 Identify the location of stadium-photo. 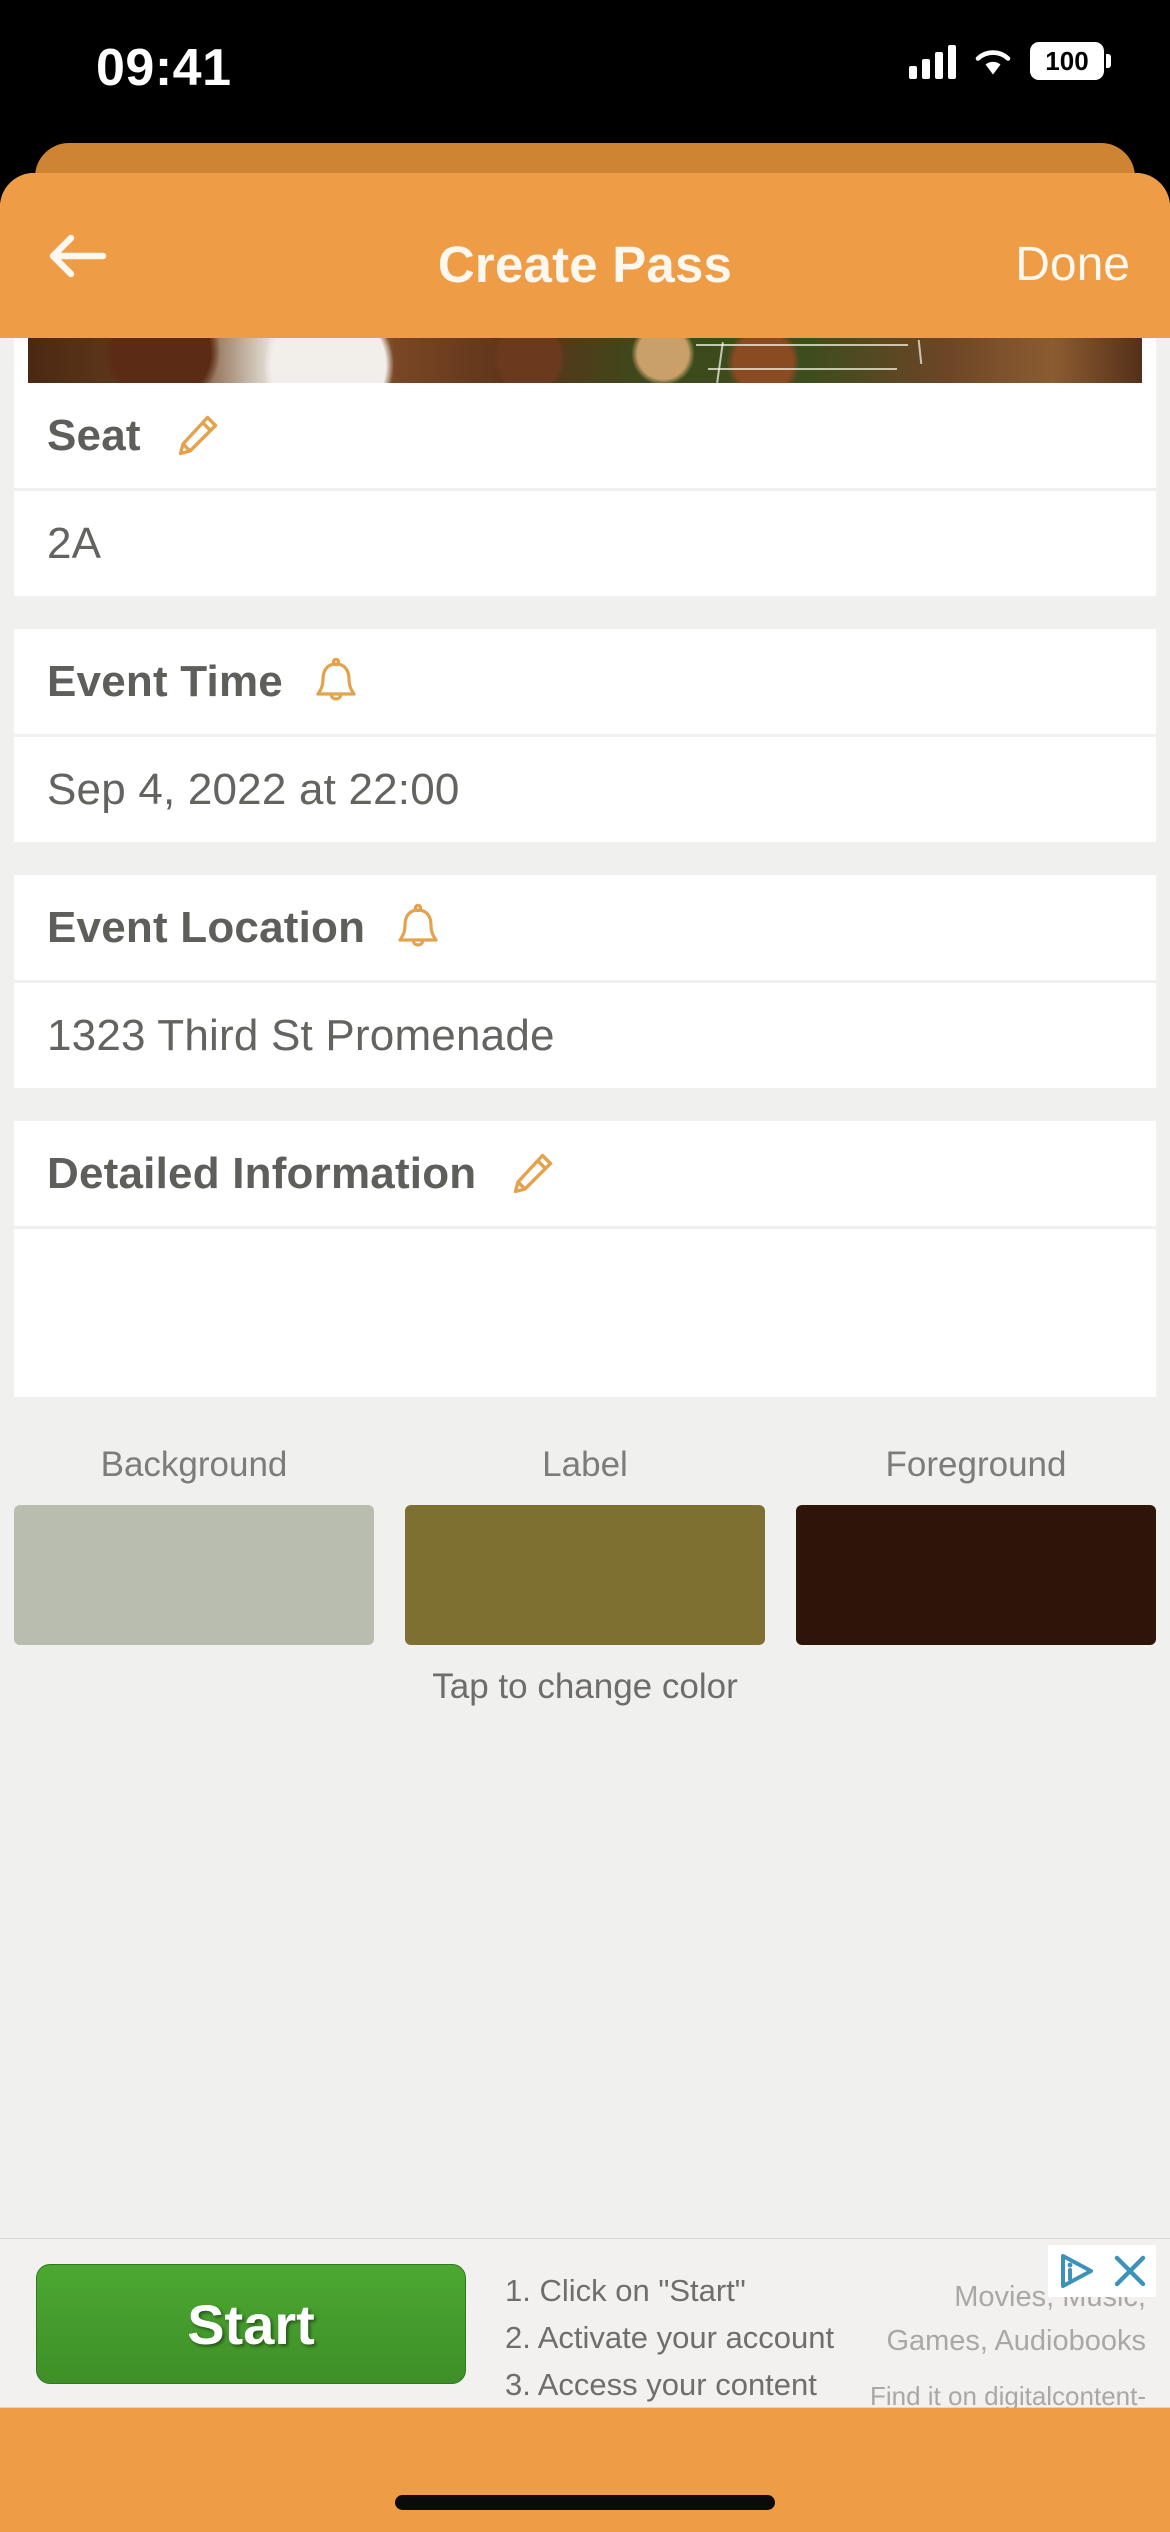
(585, 360).